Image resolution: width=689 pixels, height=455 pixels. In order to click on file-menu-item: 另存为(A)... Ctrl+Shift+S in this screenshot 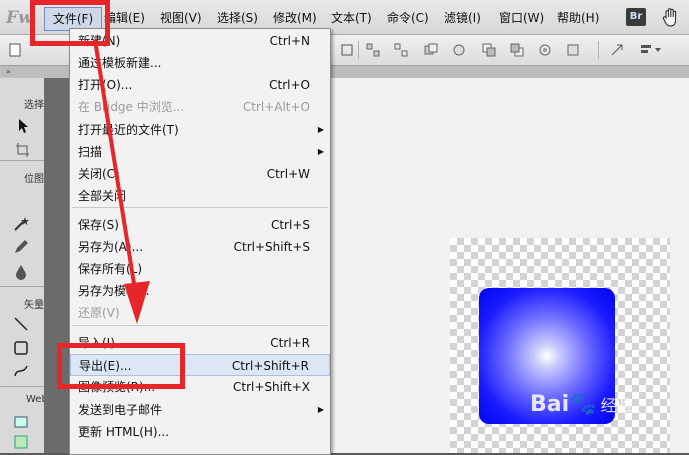, I will do `click(200, 247)`.